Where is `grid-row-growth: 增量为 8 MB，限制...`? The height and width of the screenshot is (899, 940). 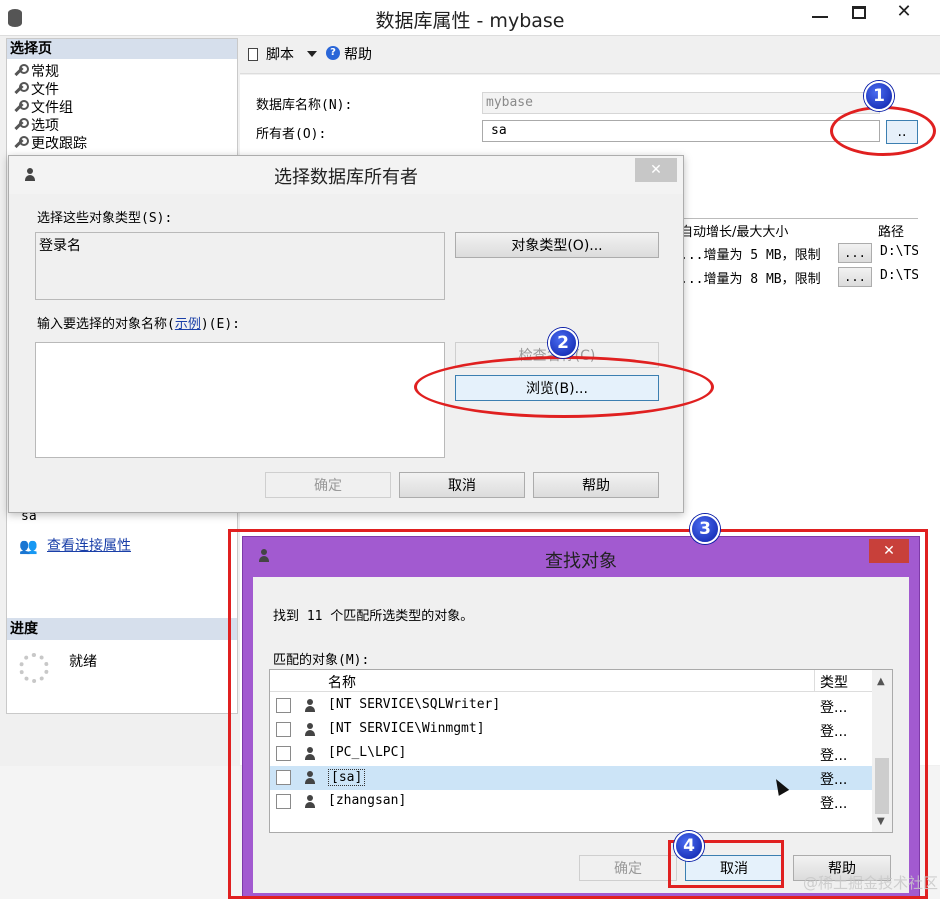 grid-row-growth: 增量为 8 MB，限制... is located at coordinates (750, 279).